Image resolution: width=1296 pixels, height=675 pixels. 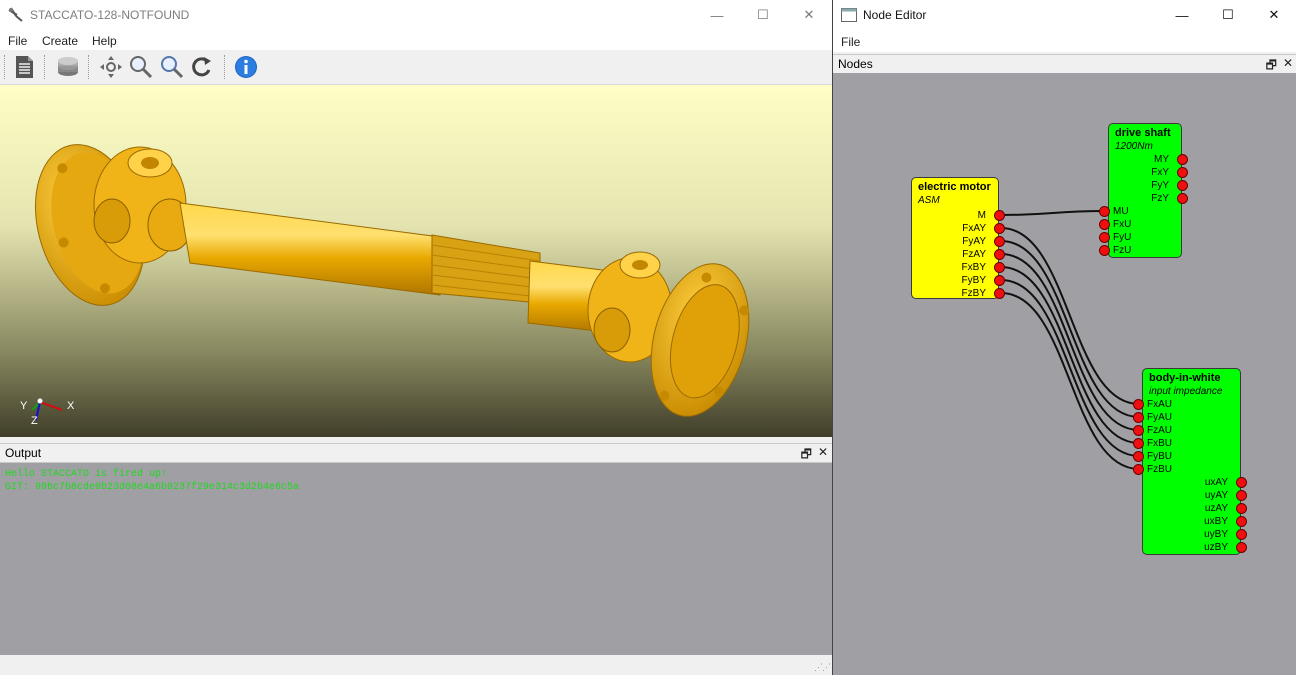 What do you see at coordinates (23, 453) in the screenshot?
I see `output-panel-title: Output` at bounding box center [23, 453].